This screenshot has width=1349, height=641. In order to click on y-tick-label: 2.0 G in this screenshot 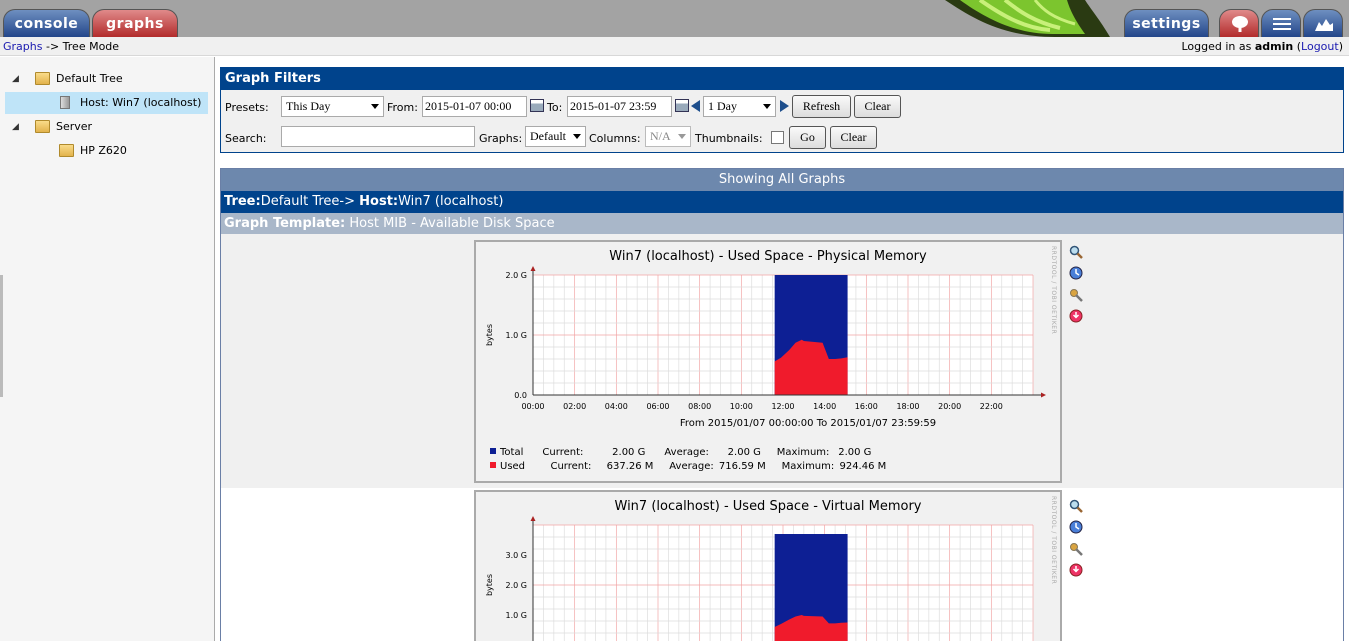, I will do `click(516, 585)`.